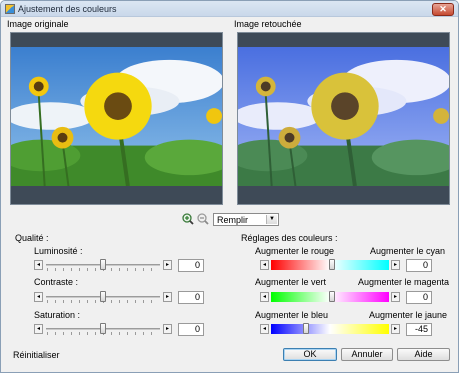  I want to click on fill-mode-value: Remplir, so click(233, 220).